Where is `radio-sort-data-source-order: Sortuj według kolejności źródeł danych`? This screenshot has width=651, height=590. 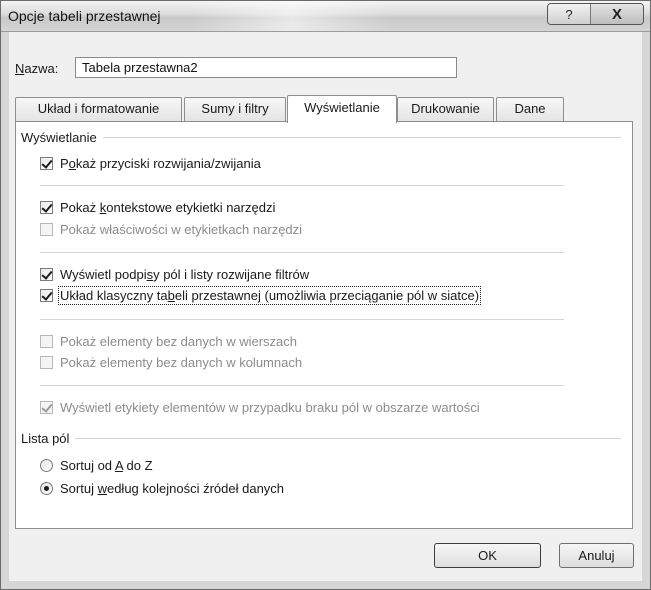
radio-sort-data-source-order: Sortuj według kolejności źródeł danych is located at coordinates (162, 488).